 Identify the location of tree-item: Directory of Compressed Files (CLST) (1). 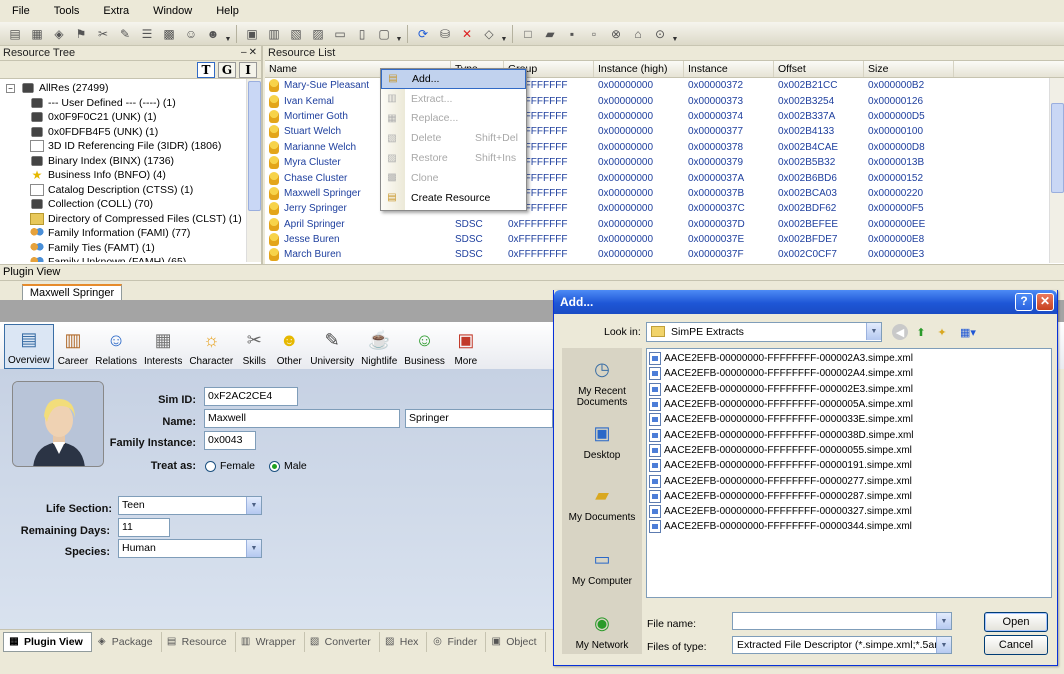
(133, 219).